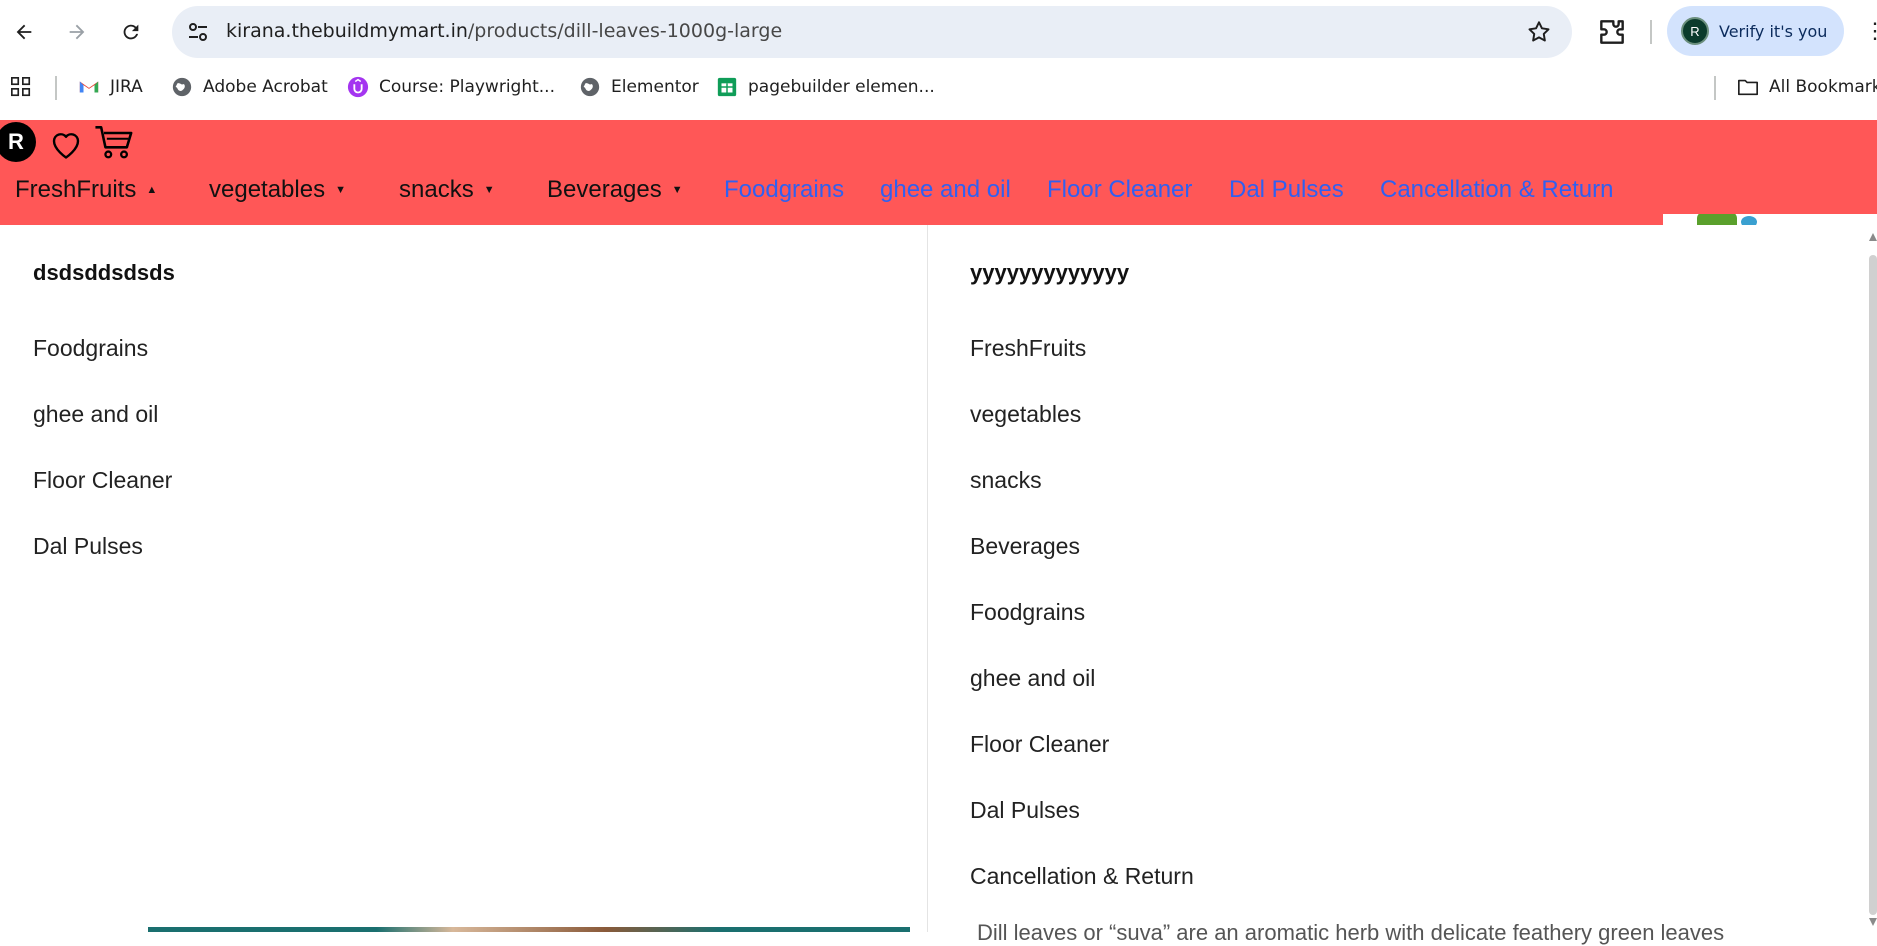 The image size is (1877, 946). What do you see at coordinates (625, 31) in the screenshot?
I see `url-path: /products/dill-leaves-1000g-large` at bounding box center [625, 31].